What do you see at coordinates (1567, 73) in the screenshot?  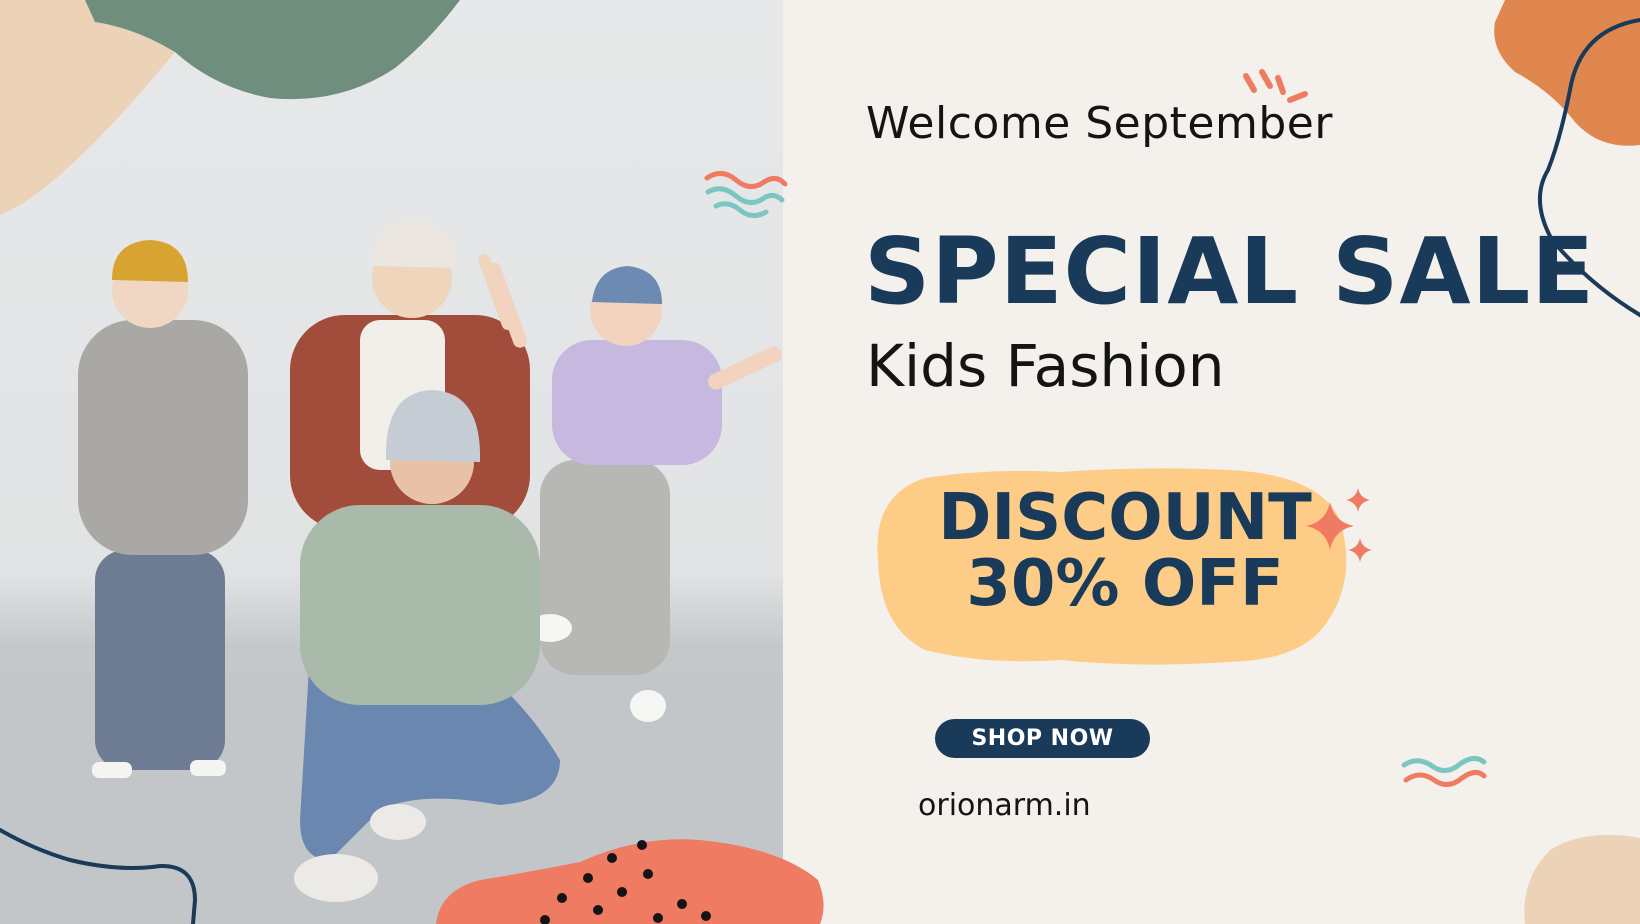 I see `orange-blob` at bounding box center [1567, 73].